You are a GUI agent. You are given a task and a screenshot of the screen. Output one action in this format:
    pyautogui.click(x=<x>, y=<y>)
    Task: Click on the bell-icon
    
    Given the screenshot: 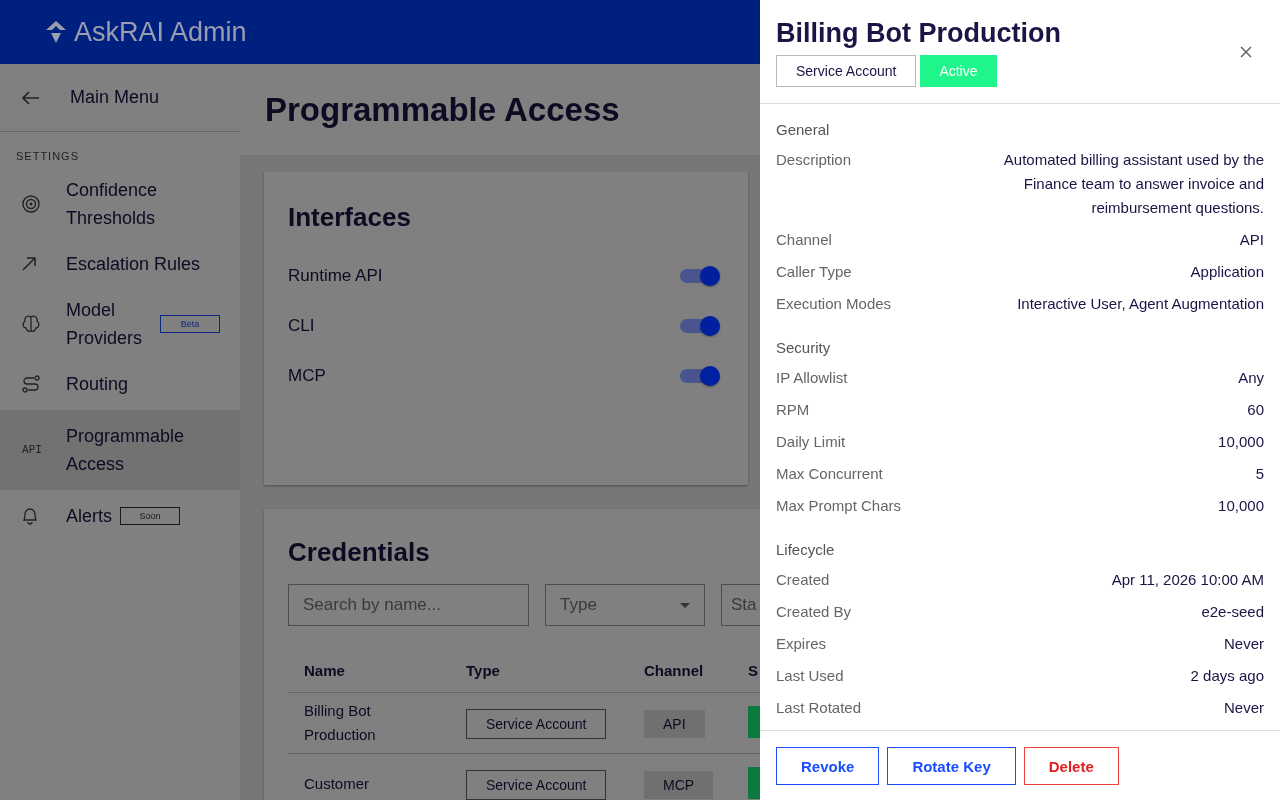 What is the action you would take?
    pyautogui.click(x=30, y=516)
    